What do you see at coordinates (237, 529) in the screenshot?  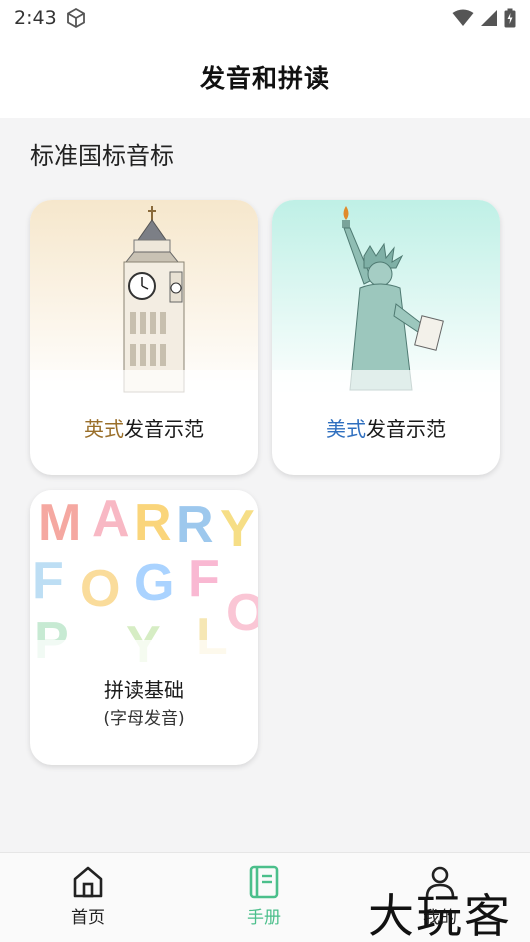 I see `letter-y: Y` at bounding box center [237, 529].